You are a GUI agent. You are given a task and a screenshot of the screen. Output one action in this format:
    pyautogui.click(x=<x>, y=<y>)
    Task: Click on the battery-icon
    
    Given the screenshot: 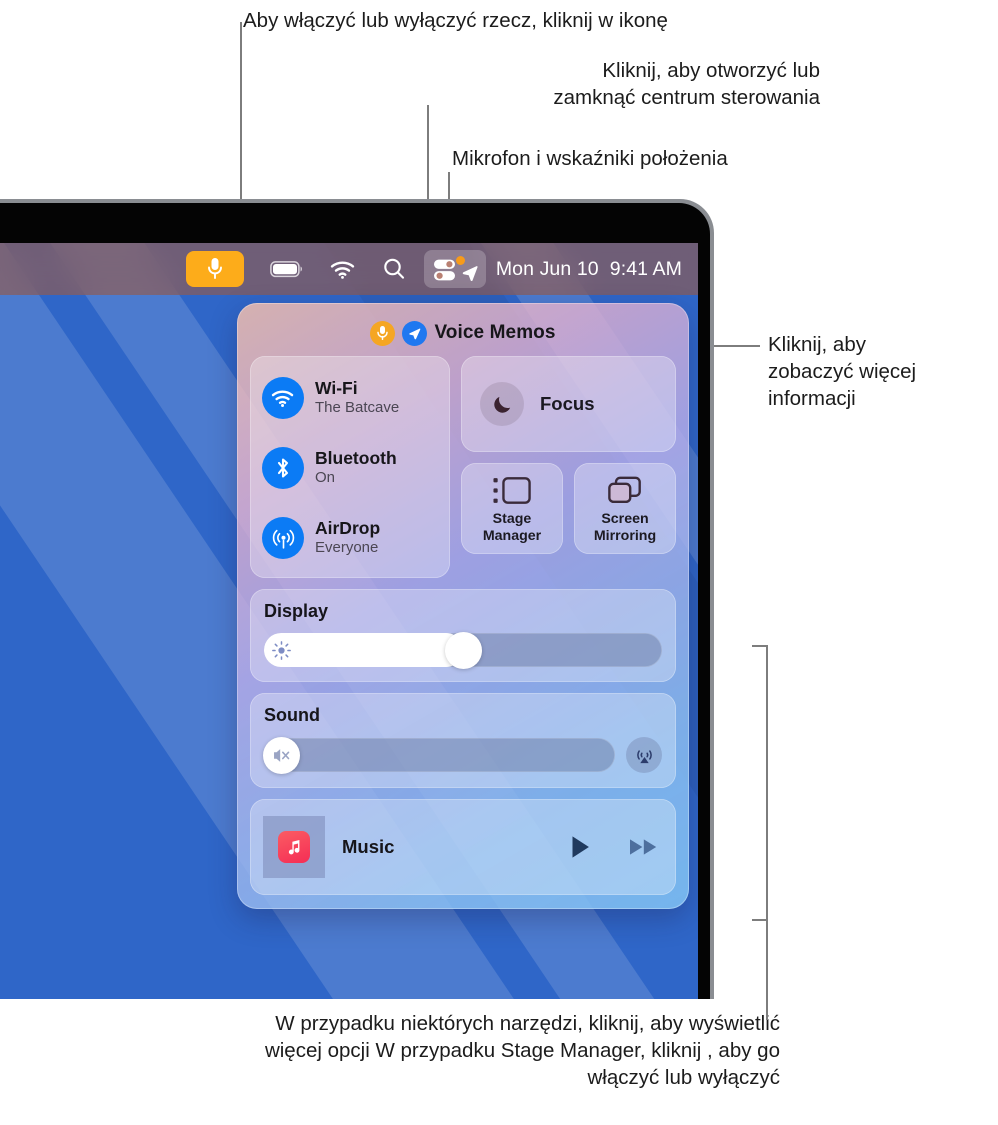 What is the action you would take?
    pyautogui.click(x=285, y=269)
    